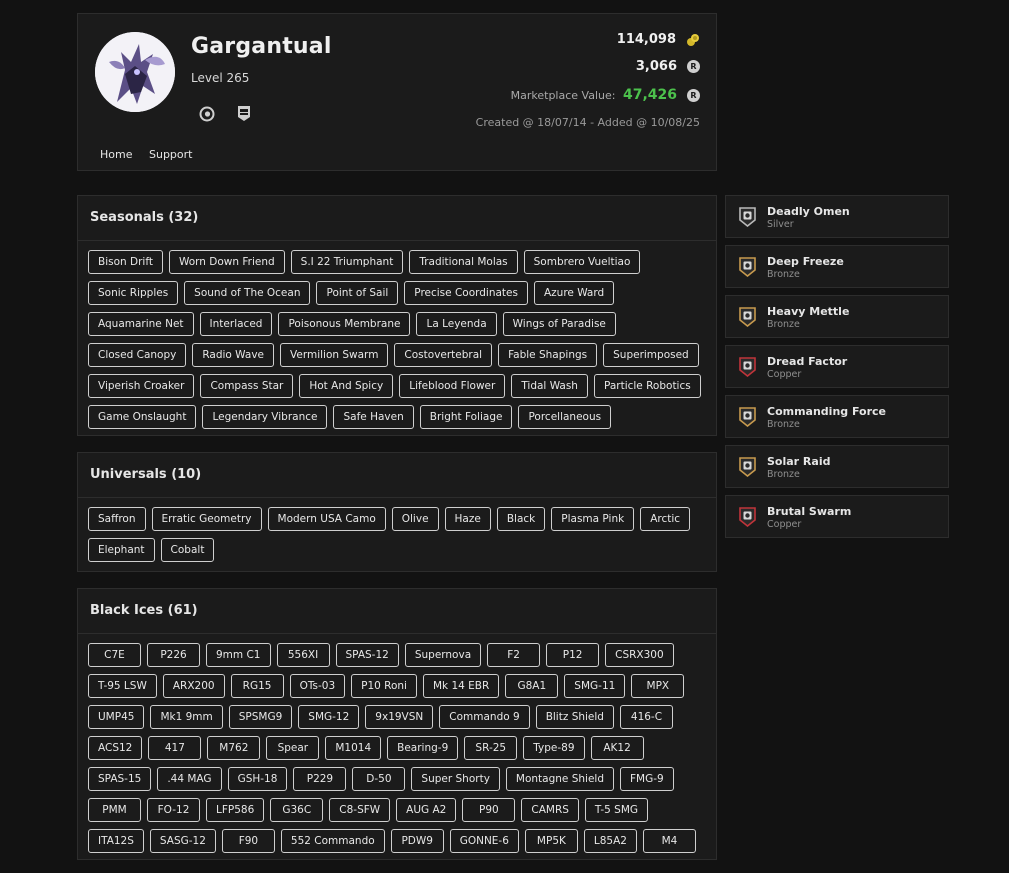 The image size is (1009, 873). I want to click on skin-chip: Legendary Vibrance, so click(265, 417).